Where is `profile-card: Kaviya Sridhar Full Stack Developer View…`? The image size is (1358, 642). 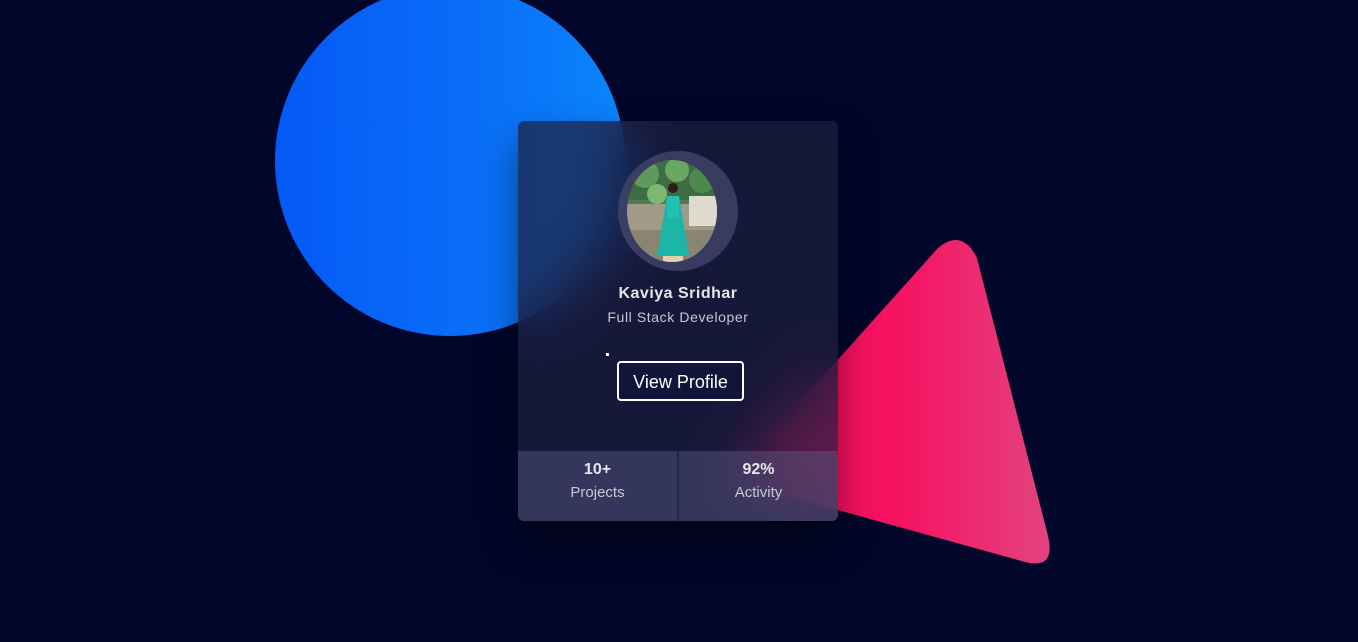 profile-card: Kaviya Sridhar Full Stack Developer View… is located at coordinates (678, 321).